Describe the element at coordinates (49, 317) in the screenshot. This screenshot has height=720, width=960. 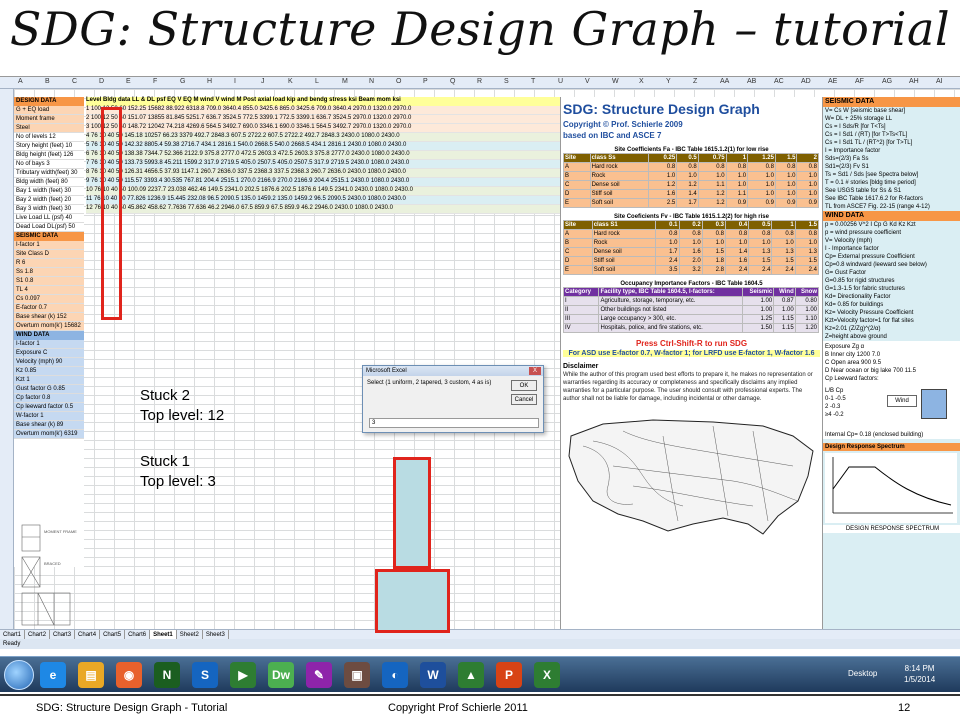
I see `seismic-data-row: Base shear (k) 152` at that location.